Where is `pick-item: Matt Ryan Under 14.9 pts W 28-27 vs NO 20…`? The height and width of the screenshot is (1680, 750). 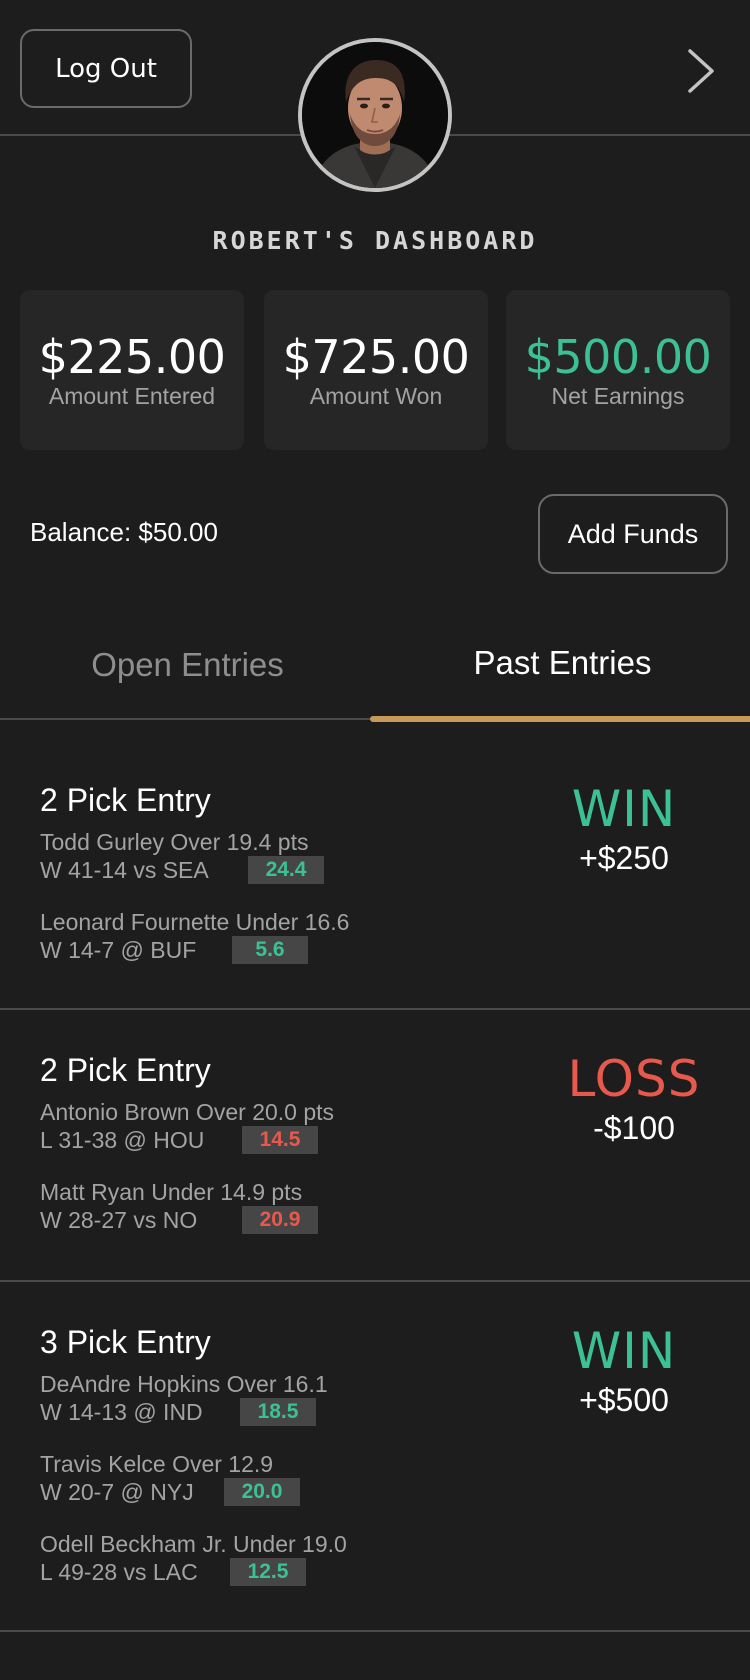 pick-item: Matt Ryan Under 14.9 pts W 28-27 vs NO 20… is located at coordinates (179, 1206).